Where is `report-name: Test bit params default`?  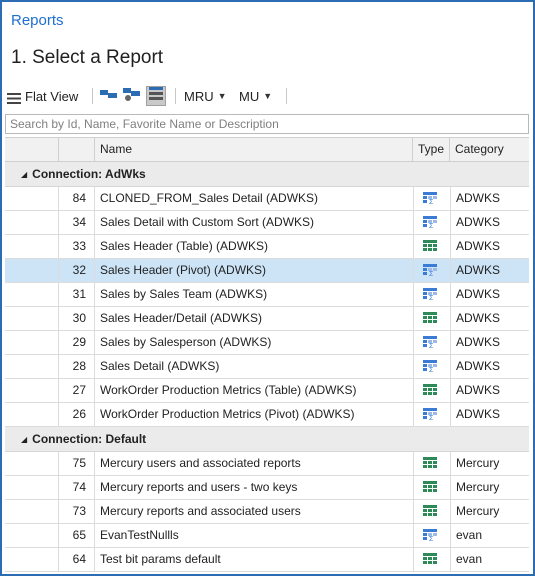 report-name: Test bit params default is located at coordinates (160, 559).